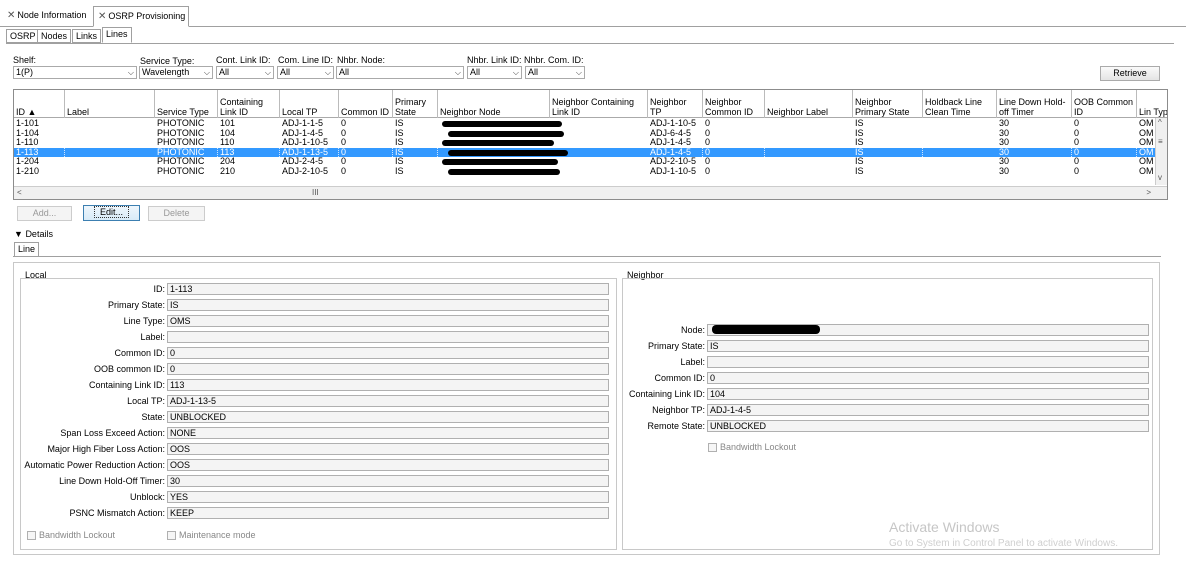  What do you see at coordinates (146, 401) in the screenshot?
I see `field-label: Local TP:` at bounding box center [146, 401].